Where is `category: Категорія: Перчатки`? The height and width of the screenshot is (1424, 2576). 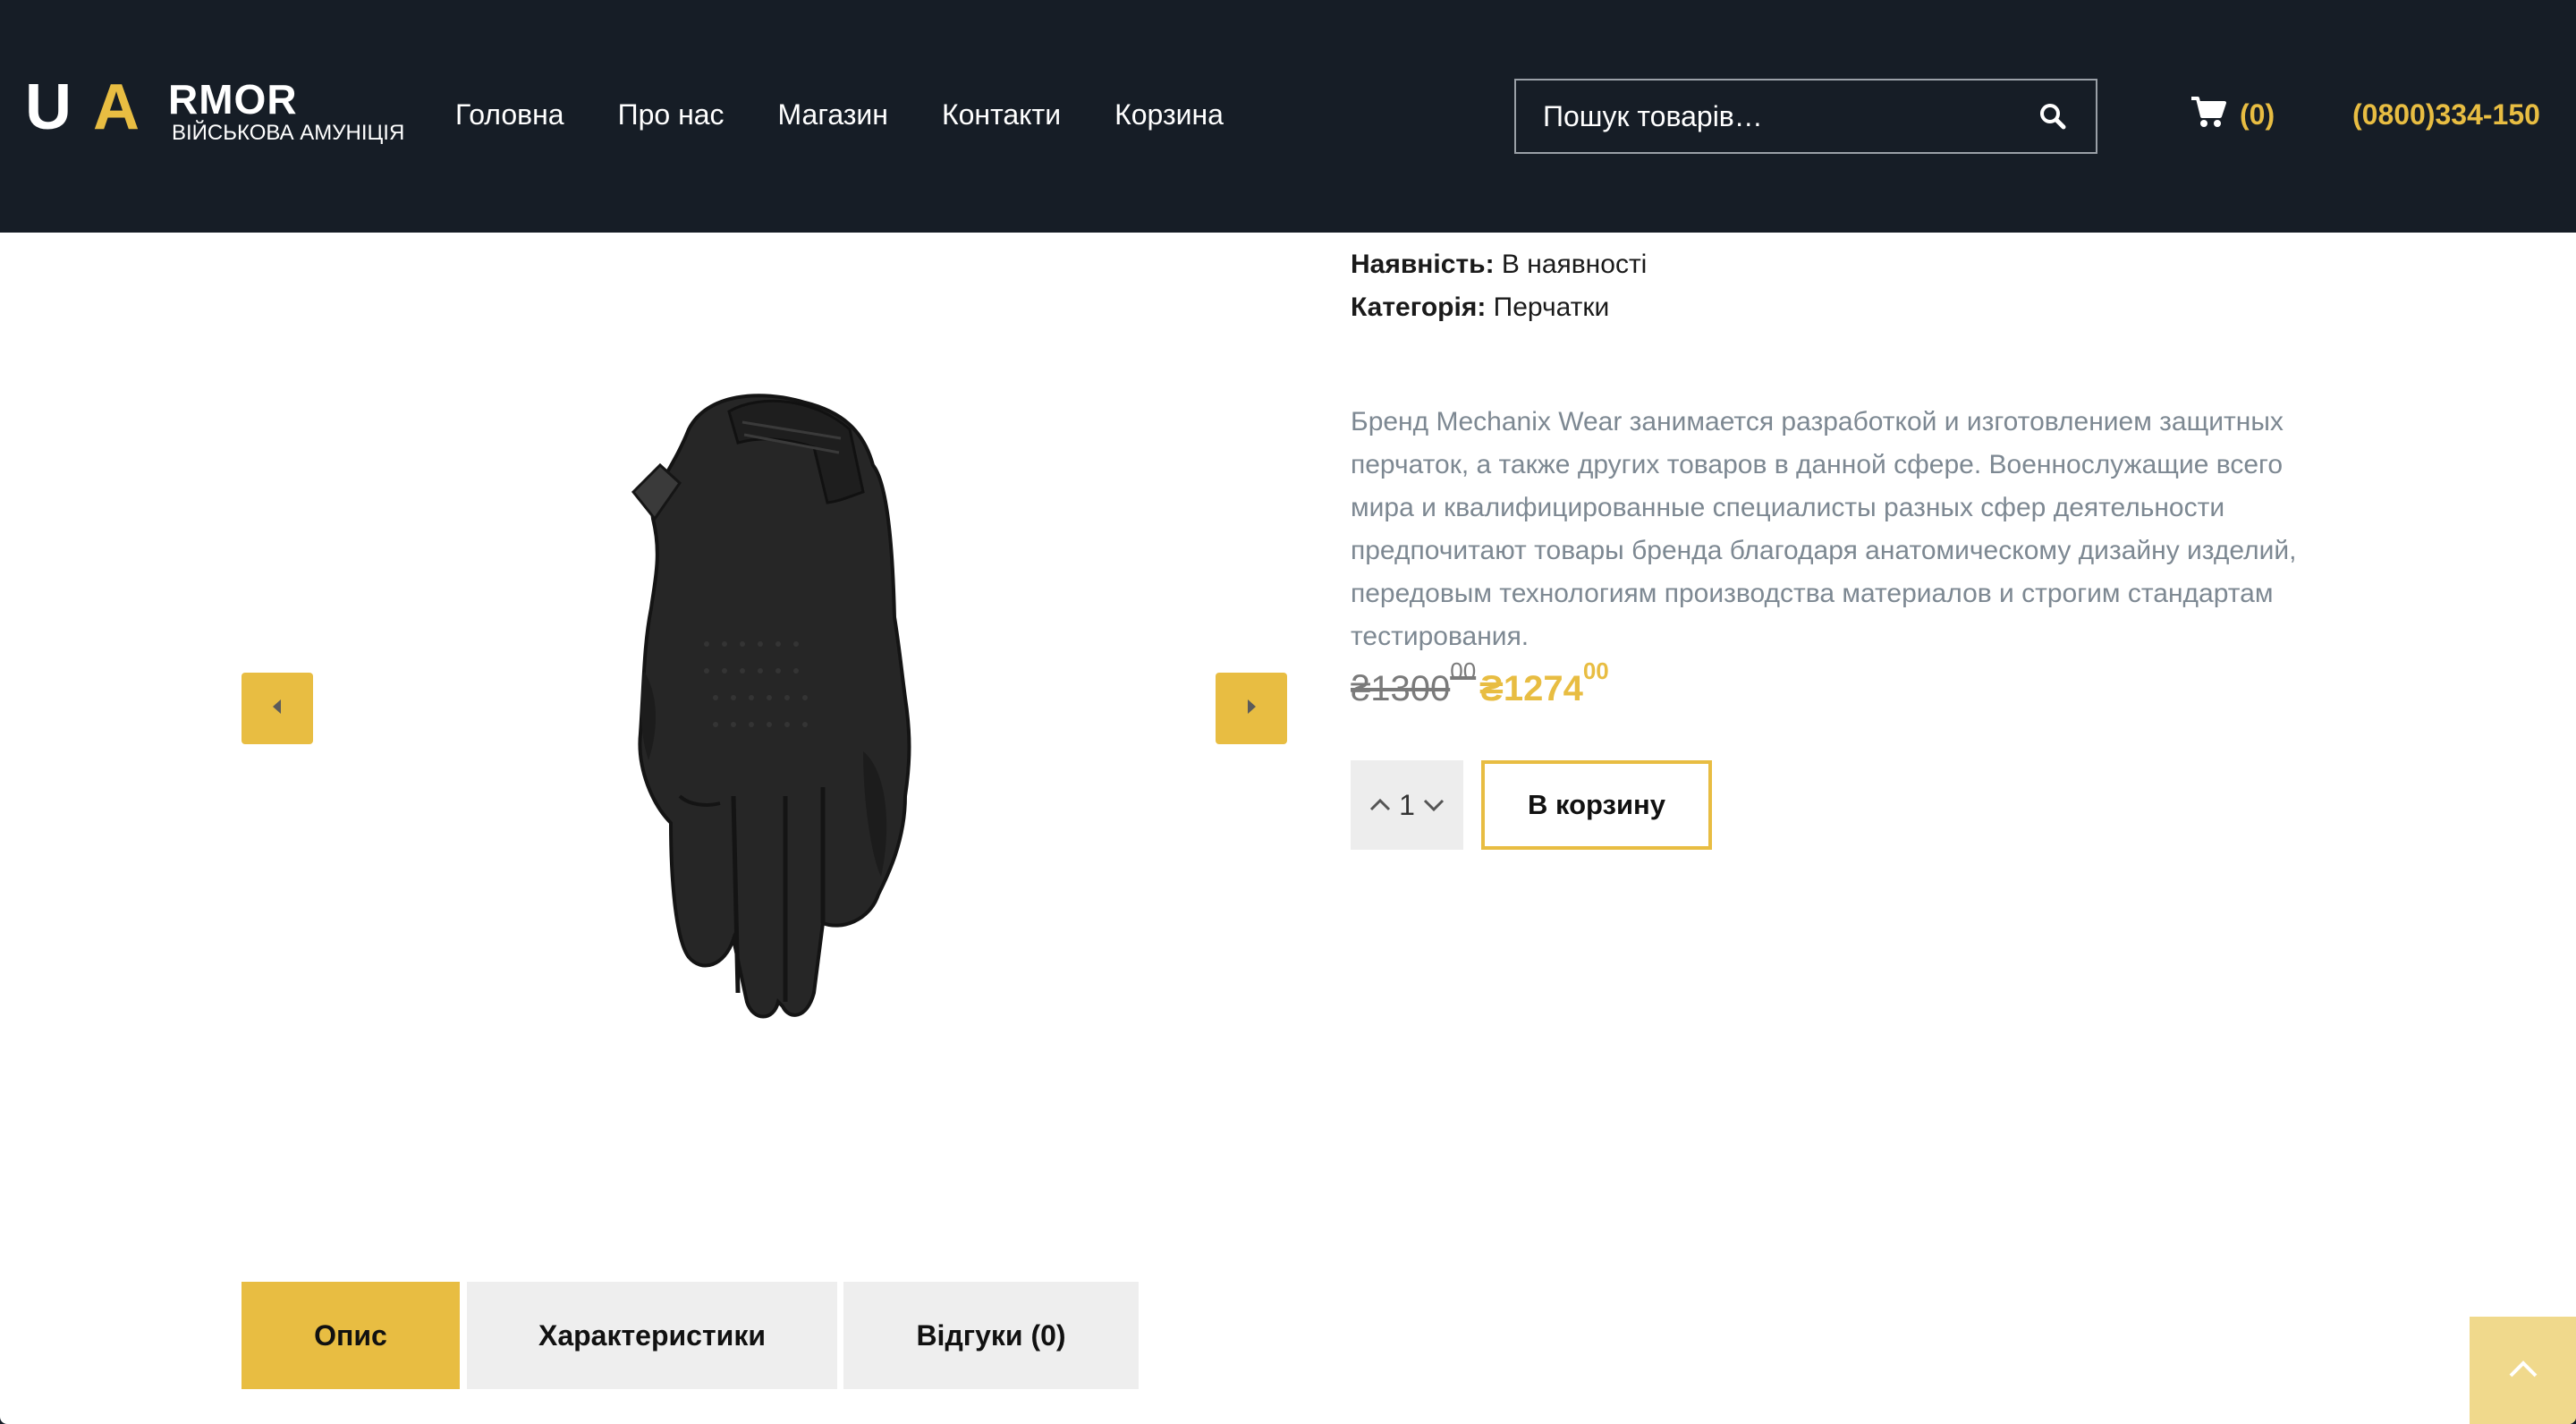
category: Категорія: Перчатки is located at coordinates (1480, 308).